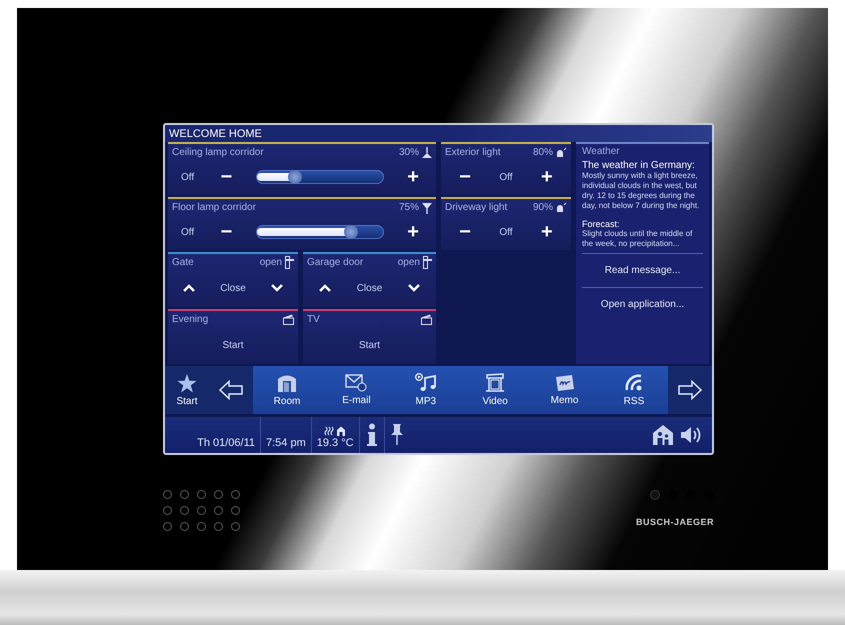  Describe the element at coordinates (601, 152) in the screenshot. I see `weather-title: Weather` at that location.